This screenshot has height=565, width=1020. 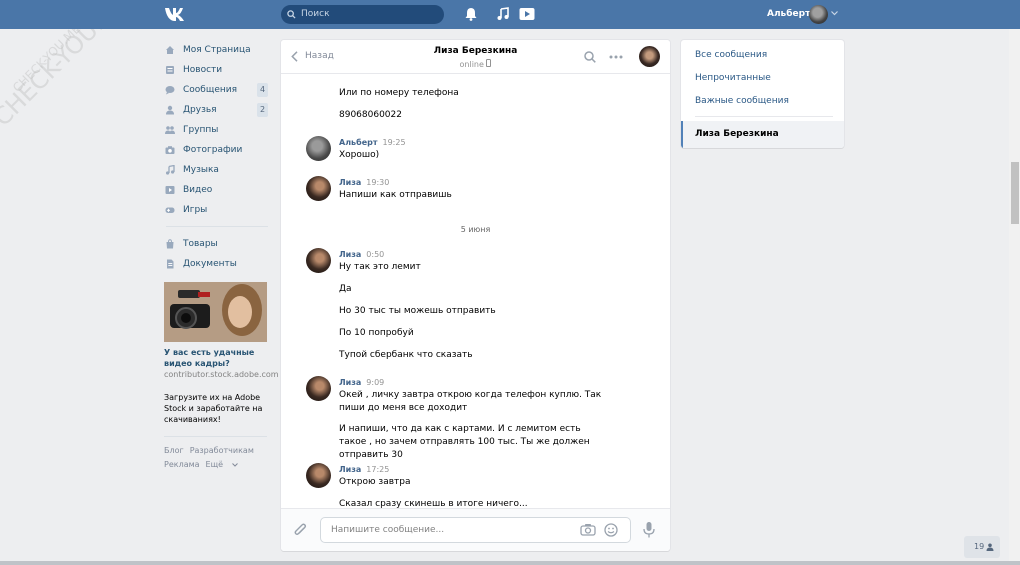 What do you see at coordinates (489, 63) in the screenshot?
I see `mobile-icon` at bounding box center [489, 63].